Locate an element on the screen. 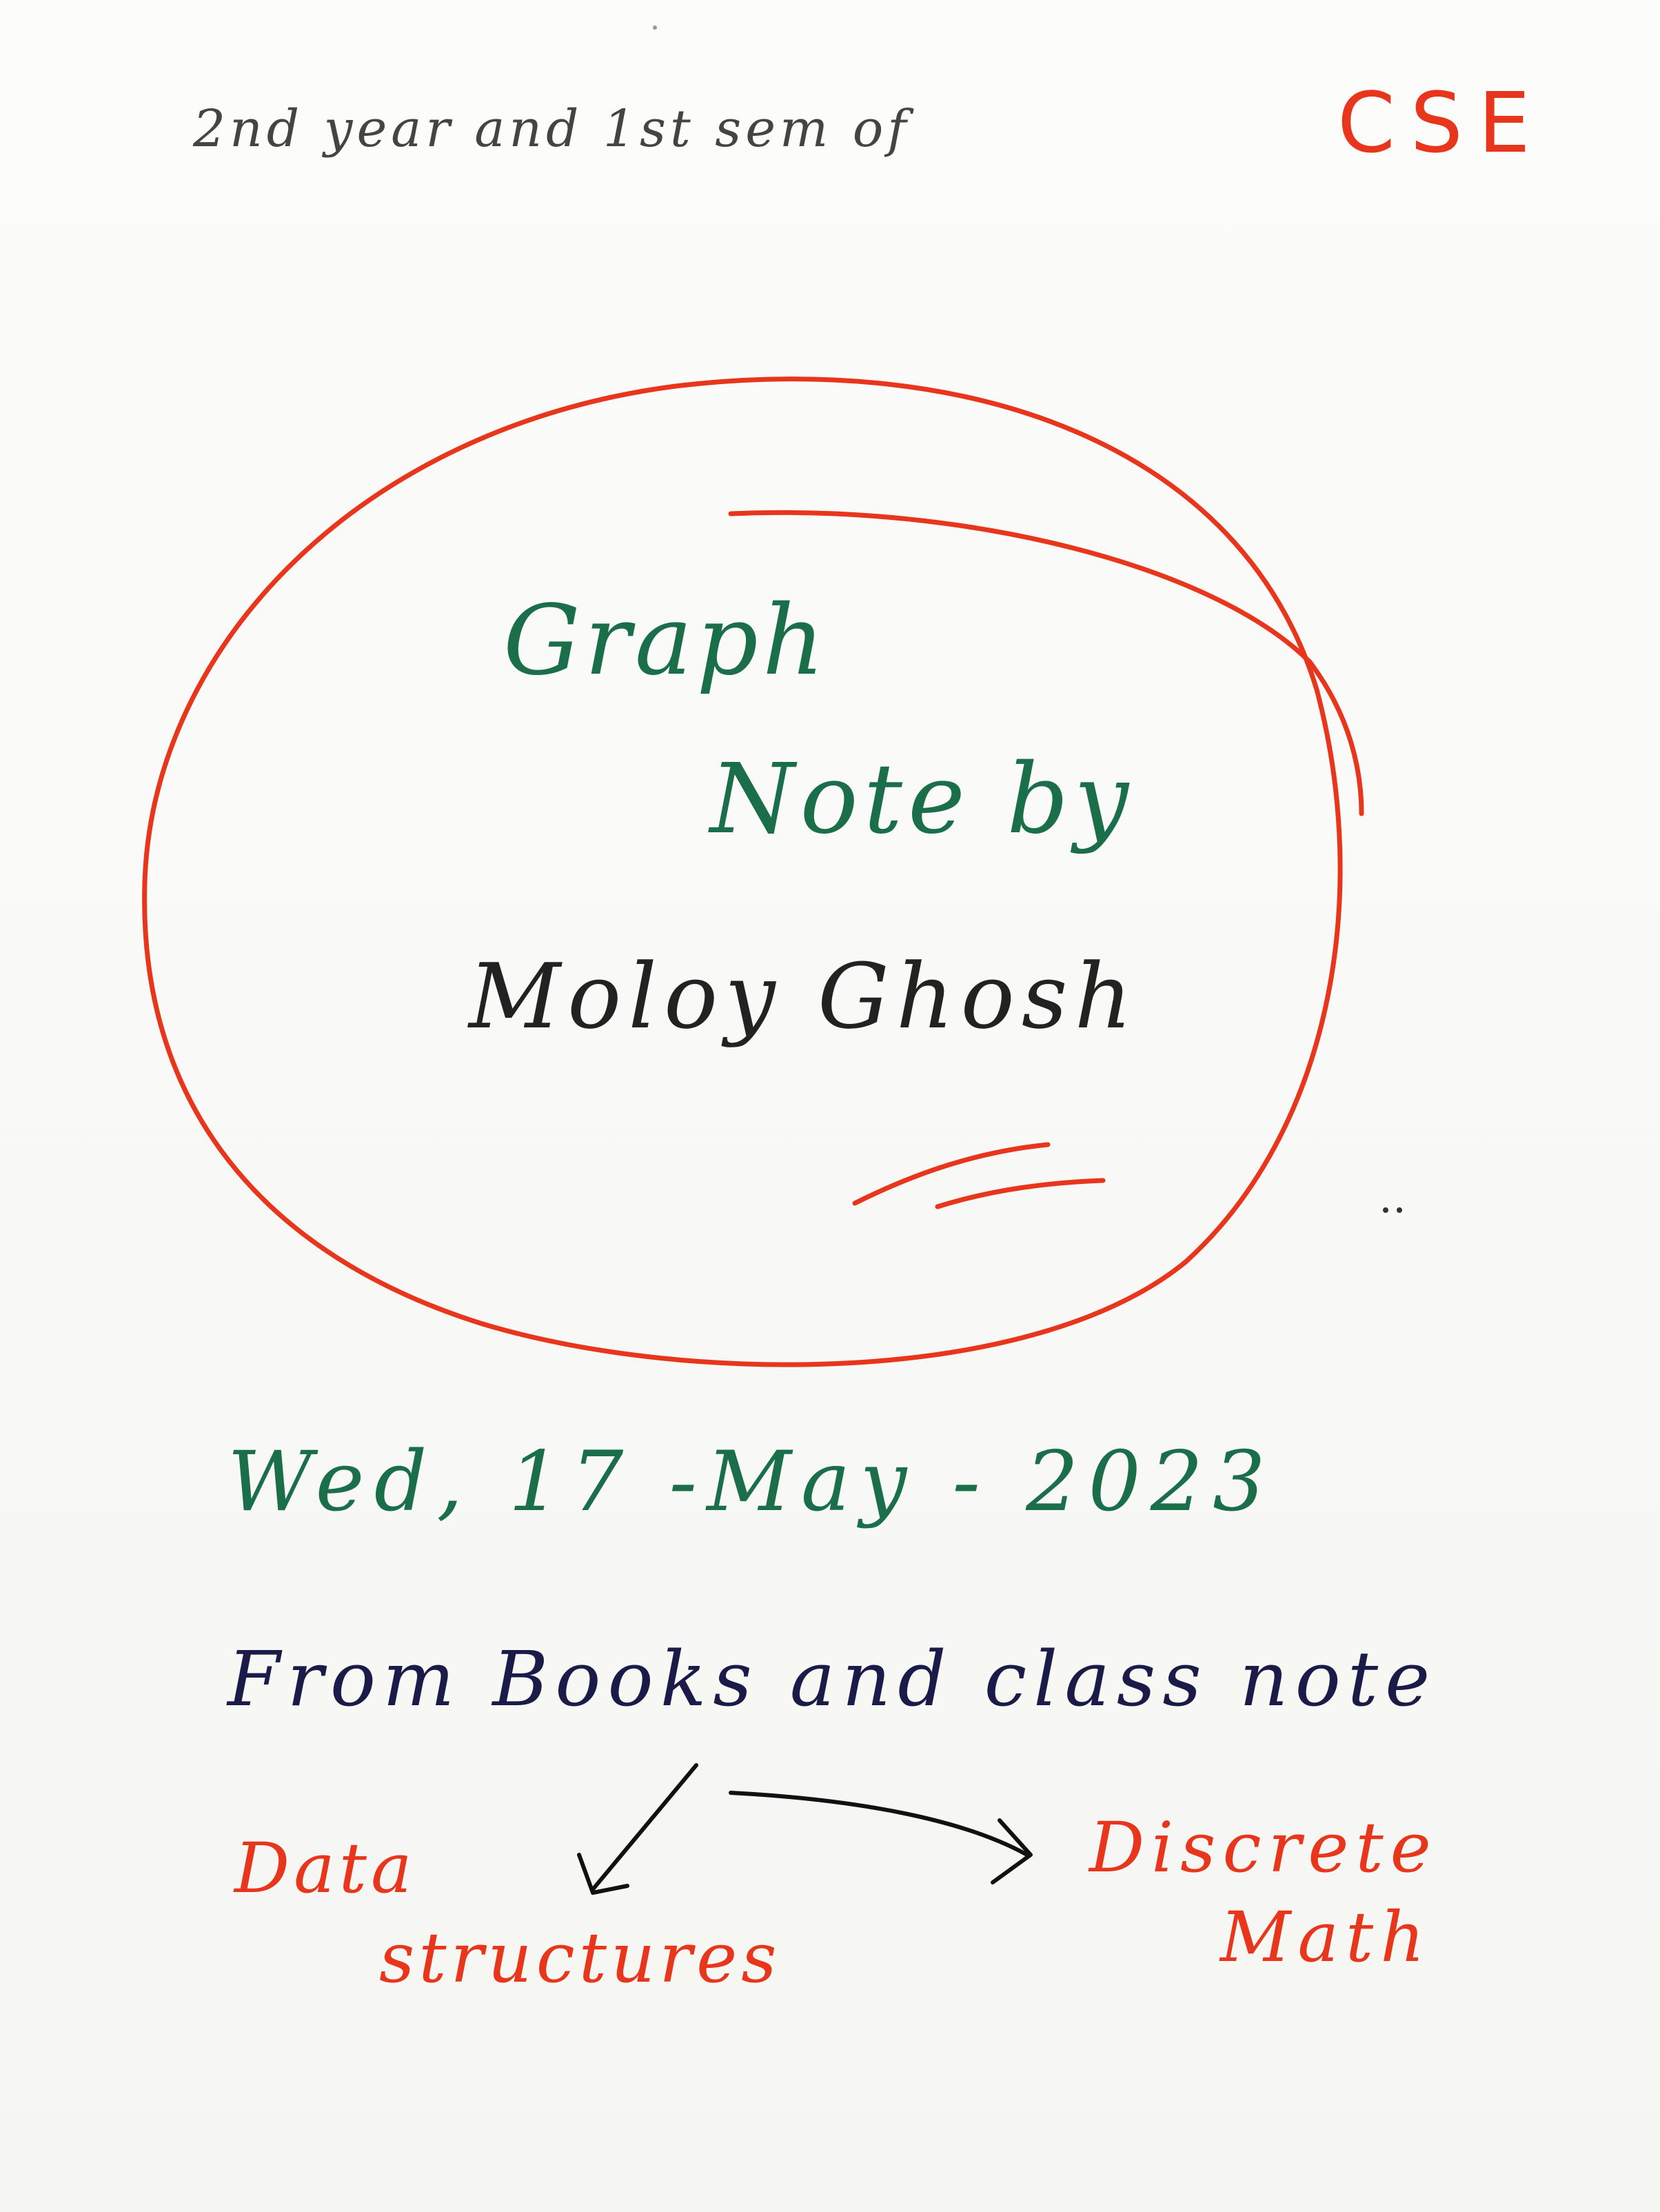 The width and height of the screenshot is (1660, 2212). title-author: Moloy Ghosh is located at coordinates (804, 996).